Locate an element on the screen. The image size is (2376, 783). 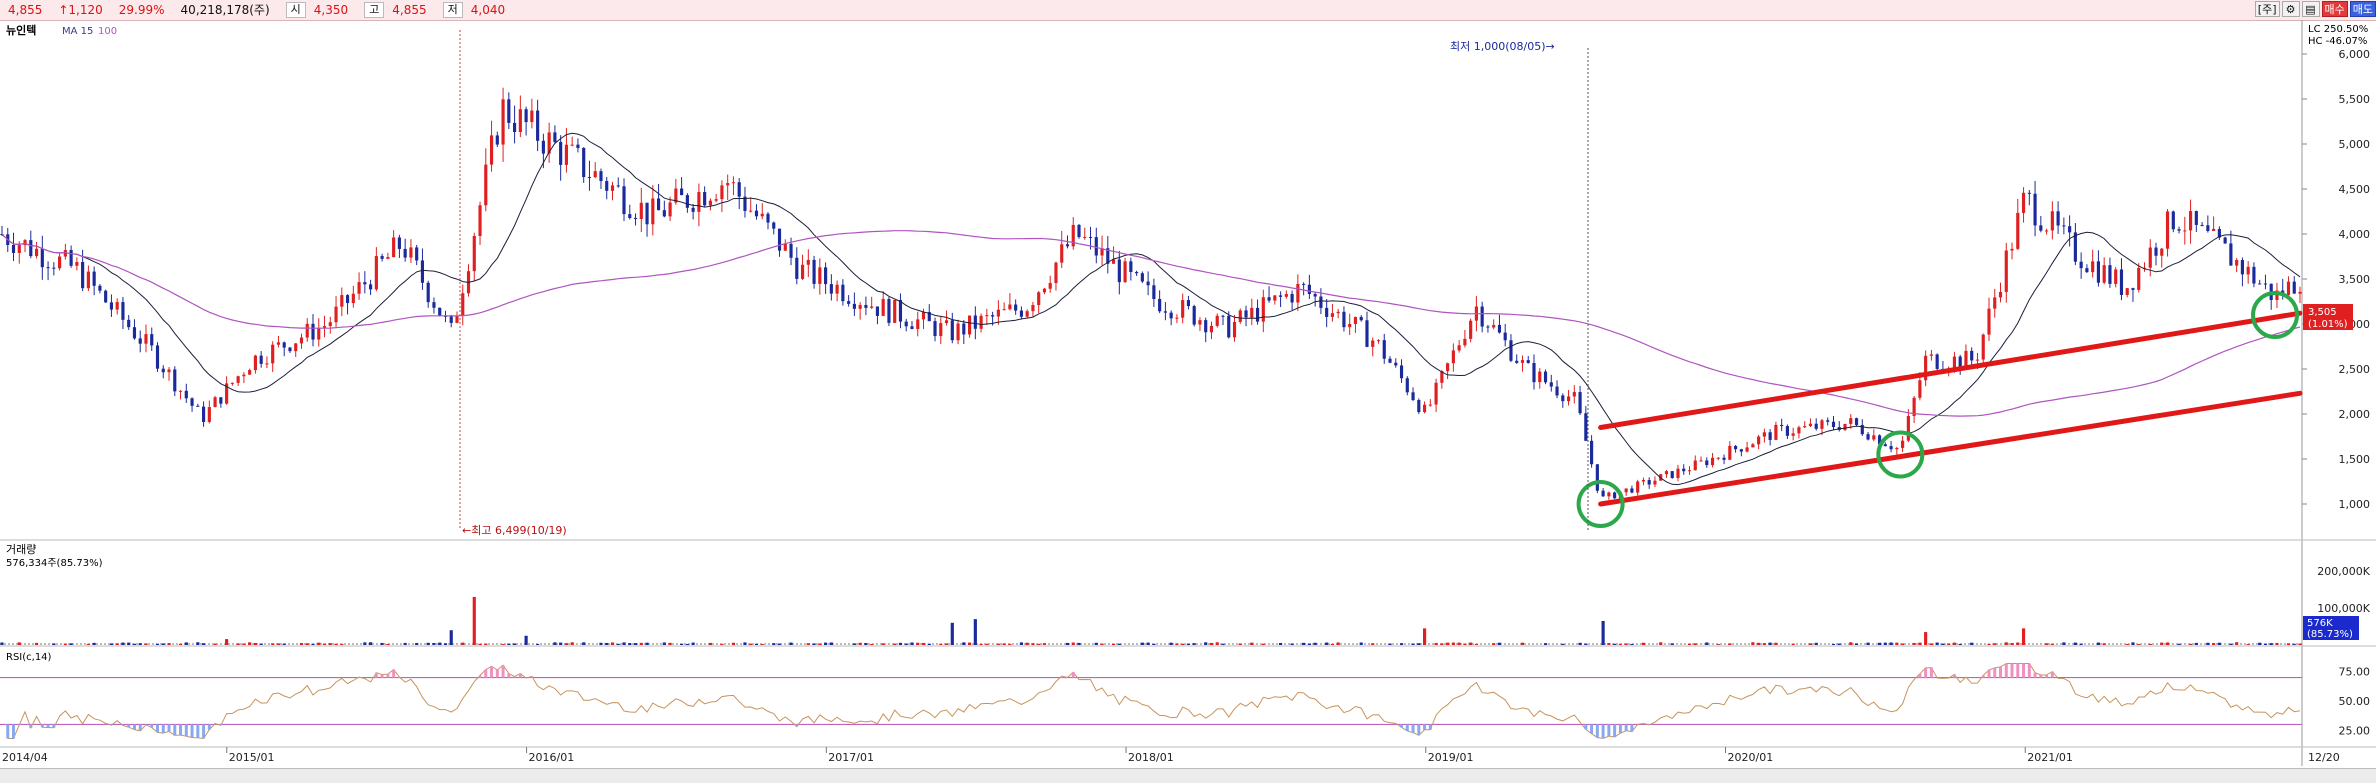
sell-button: 매도 is located at coordinates (2362, 9).